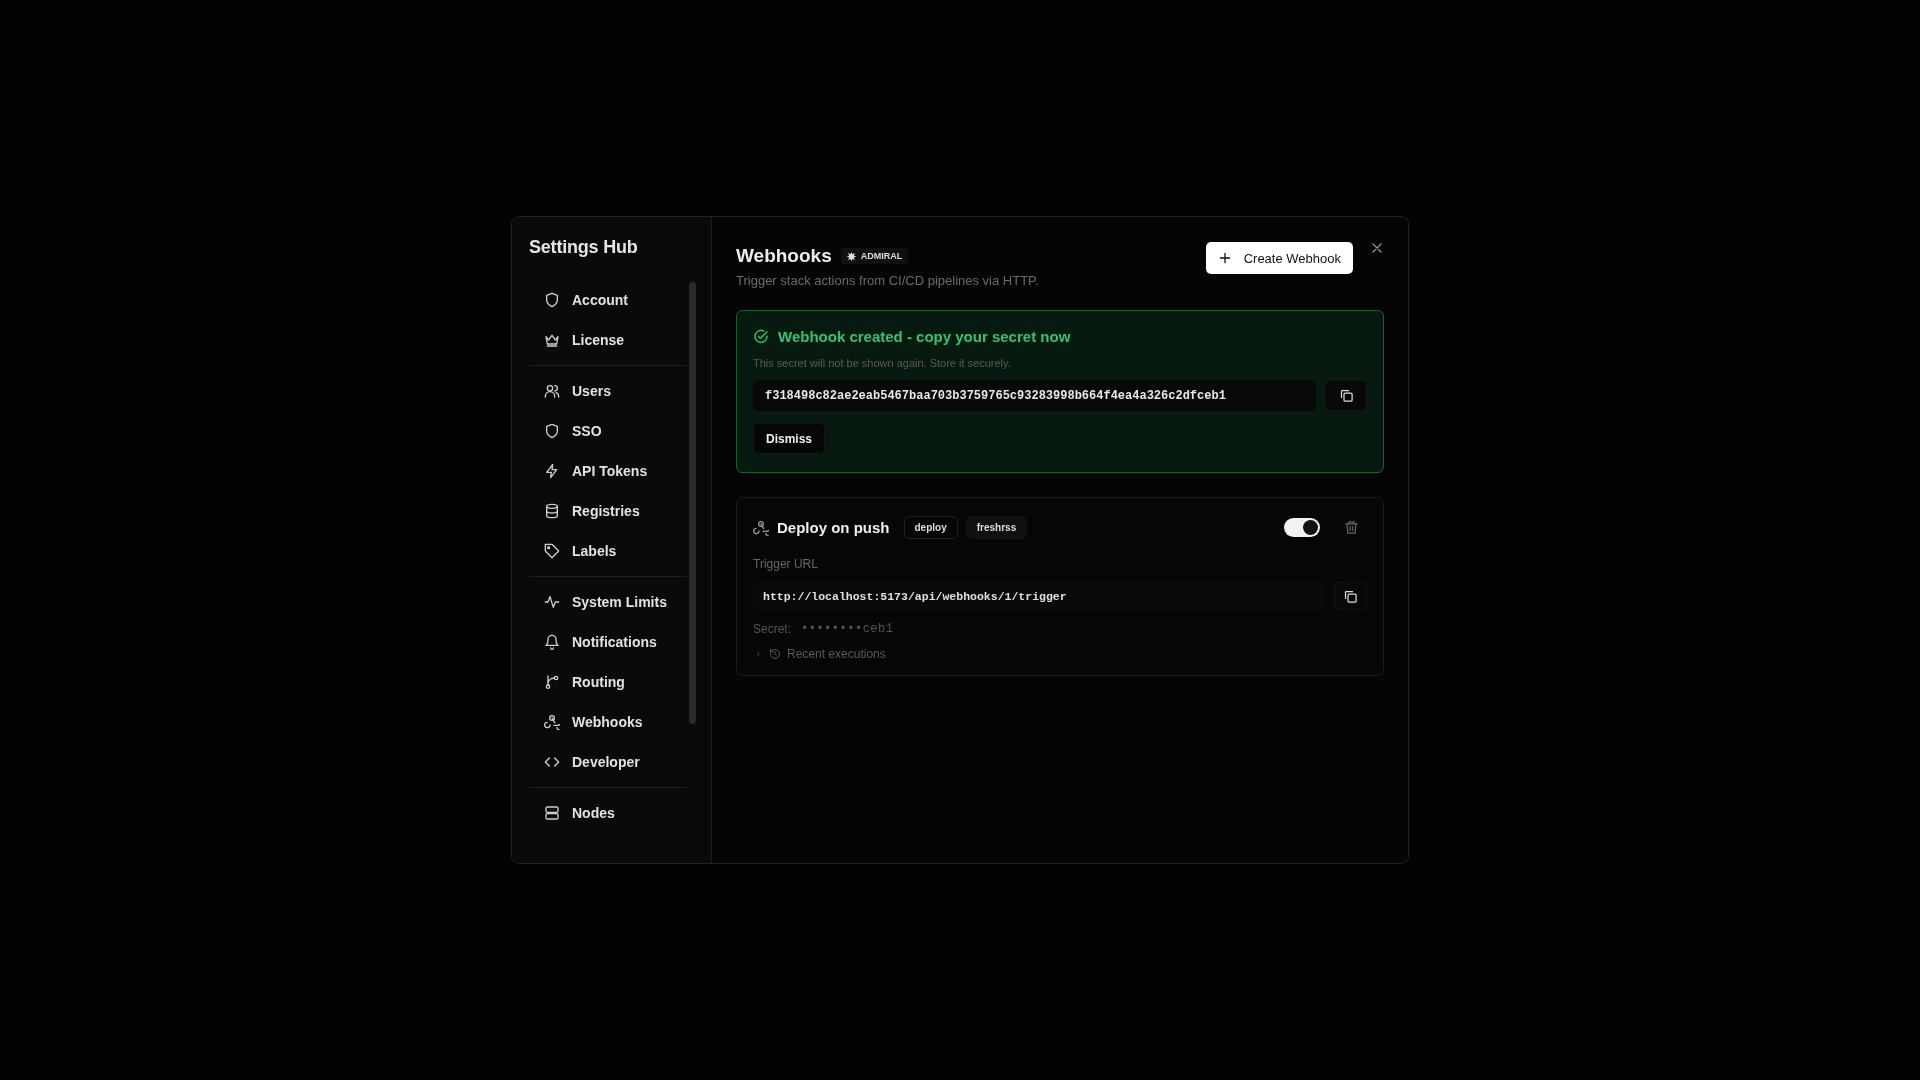 Image resolution: width=1920 pixels, height=1080 pixels. Describe the element at coordinates (786, 564) in the screenshot. I see `field-label: Trigger URL` at that location.